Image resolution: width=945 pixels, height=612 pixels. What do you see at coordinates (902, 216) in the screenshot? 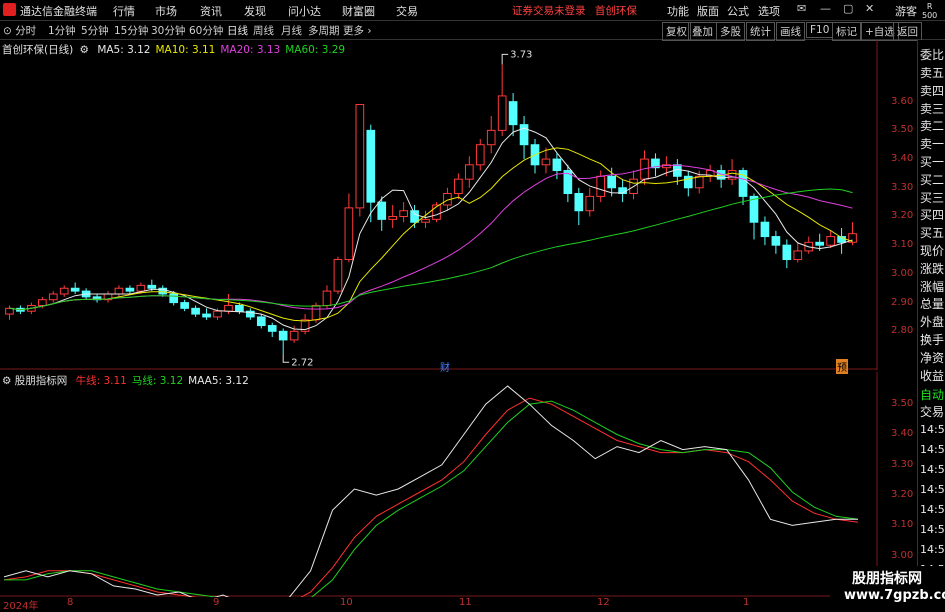
I see `price-tick-4: 3.20` at bounding box center [902, 216].